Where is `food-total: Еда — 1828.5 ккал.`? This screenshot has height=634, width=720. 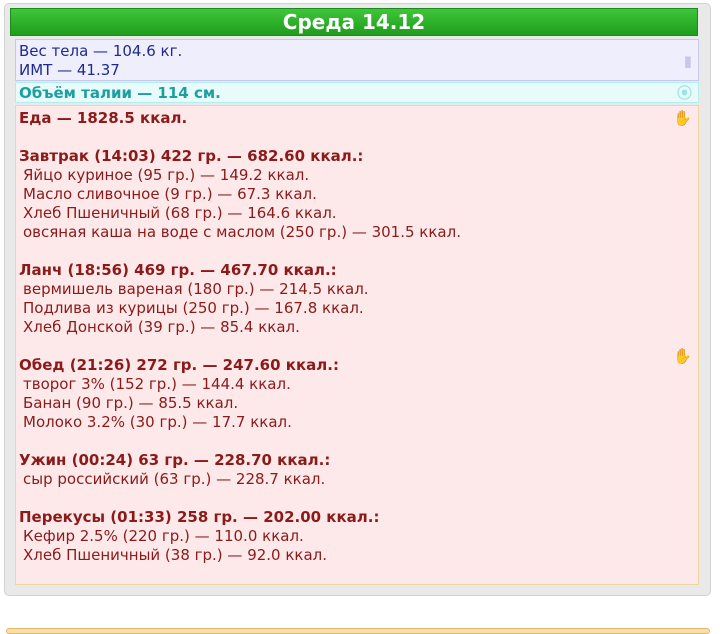 food-total: Еда — 1828.5 ккал. is located at coordinates (103, 118).